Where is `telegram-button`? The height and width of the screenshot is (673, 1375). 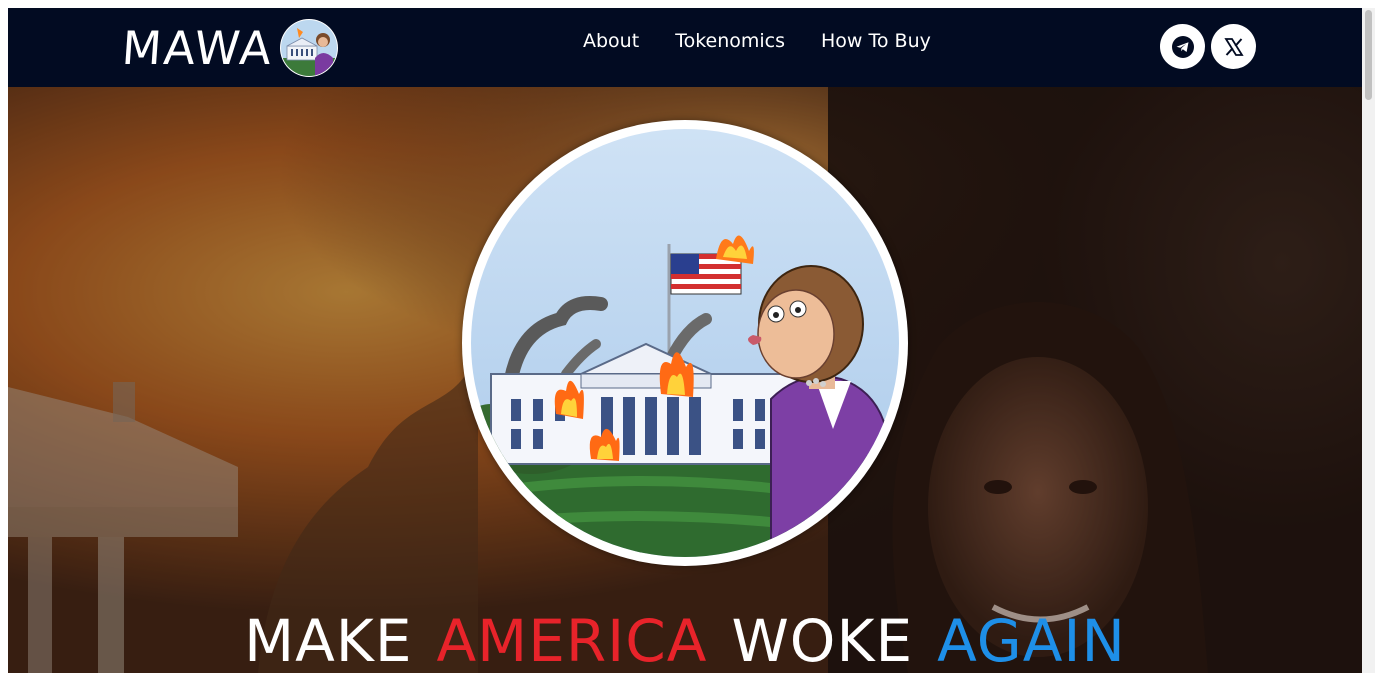 telegram-button is located at coordinates (1182, 46).